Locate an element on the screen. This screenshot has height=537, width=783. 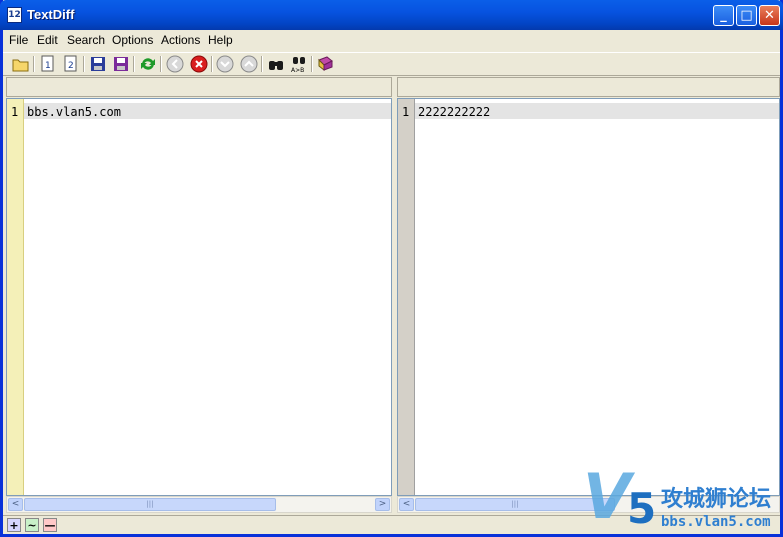
left-line-row: bbs.vlan5.com is located at coordinates (207, 111).